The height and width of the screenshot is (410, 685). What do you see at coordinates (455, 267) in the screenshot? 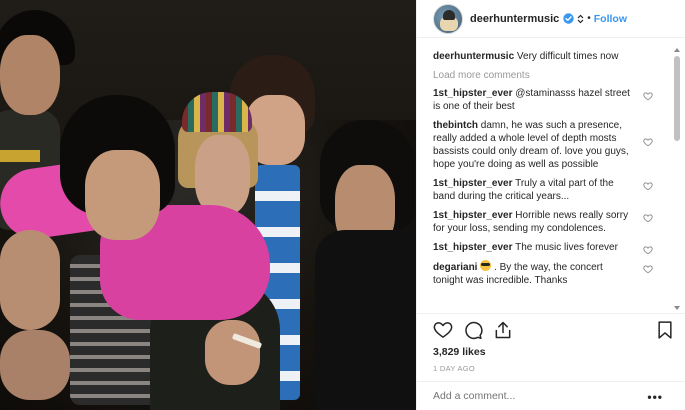
I see `comment-username: degariani` at bounding box center [455, 267].